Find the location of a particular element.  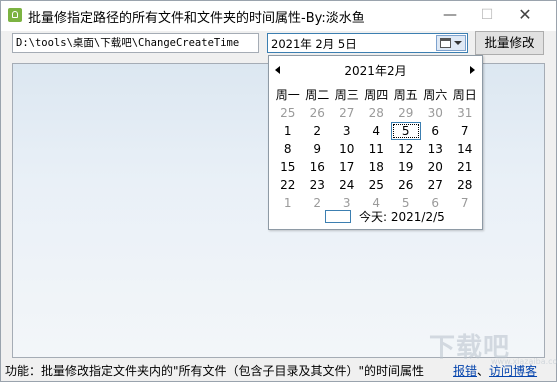

today-label: 今天: 2021/2/5 is located at coordinates (402, 217).